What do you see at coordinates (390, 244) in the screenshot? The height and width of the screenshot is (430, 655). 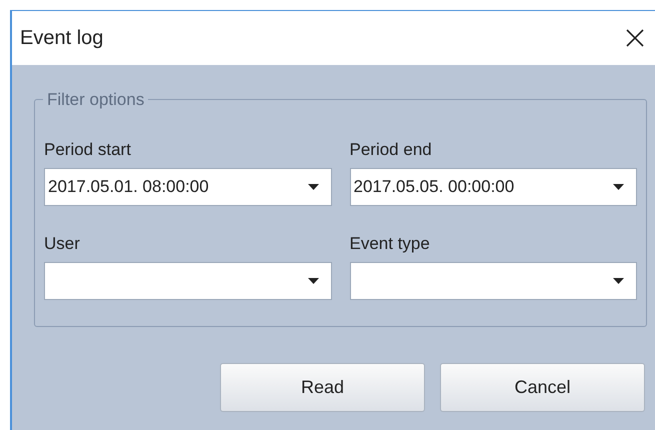 I see `field-label: Event type` at bounding box center [390, 244].